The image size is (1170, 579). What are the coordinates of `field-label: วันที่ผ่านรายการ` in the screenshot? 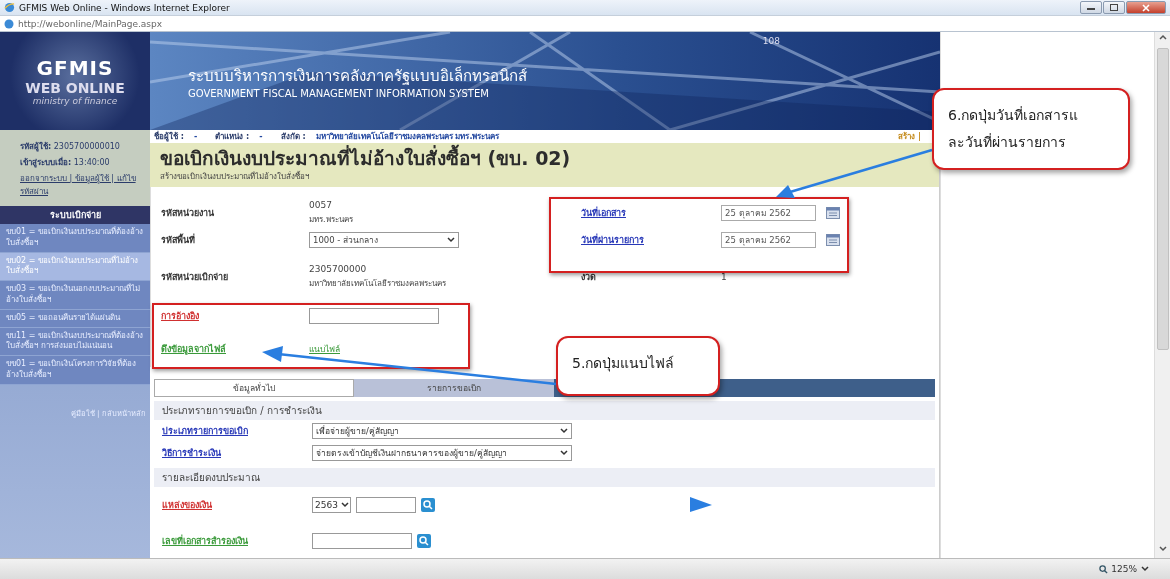 It's located at (606, 239).